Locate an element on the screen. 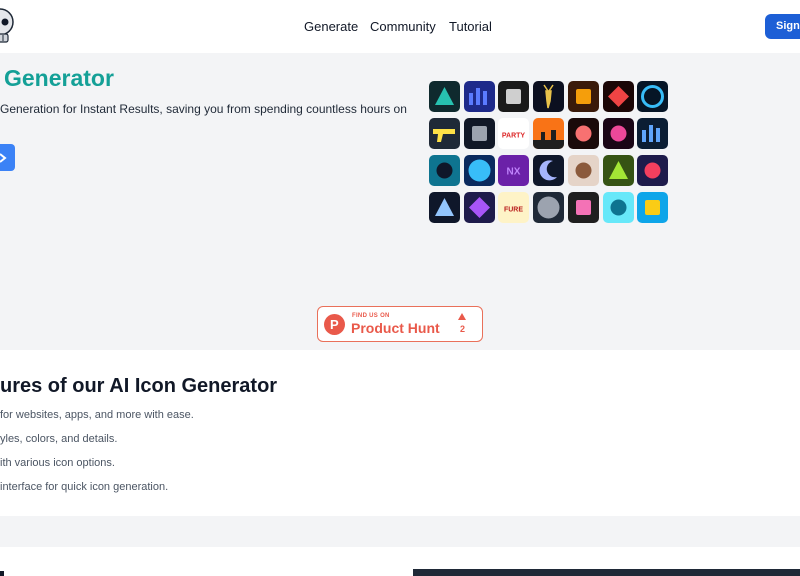 Image resolution: width=800 pixels, height=576 pixels. tile-gun-image is located at coordinates (444, 133).